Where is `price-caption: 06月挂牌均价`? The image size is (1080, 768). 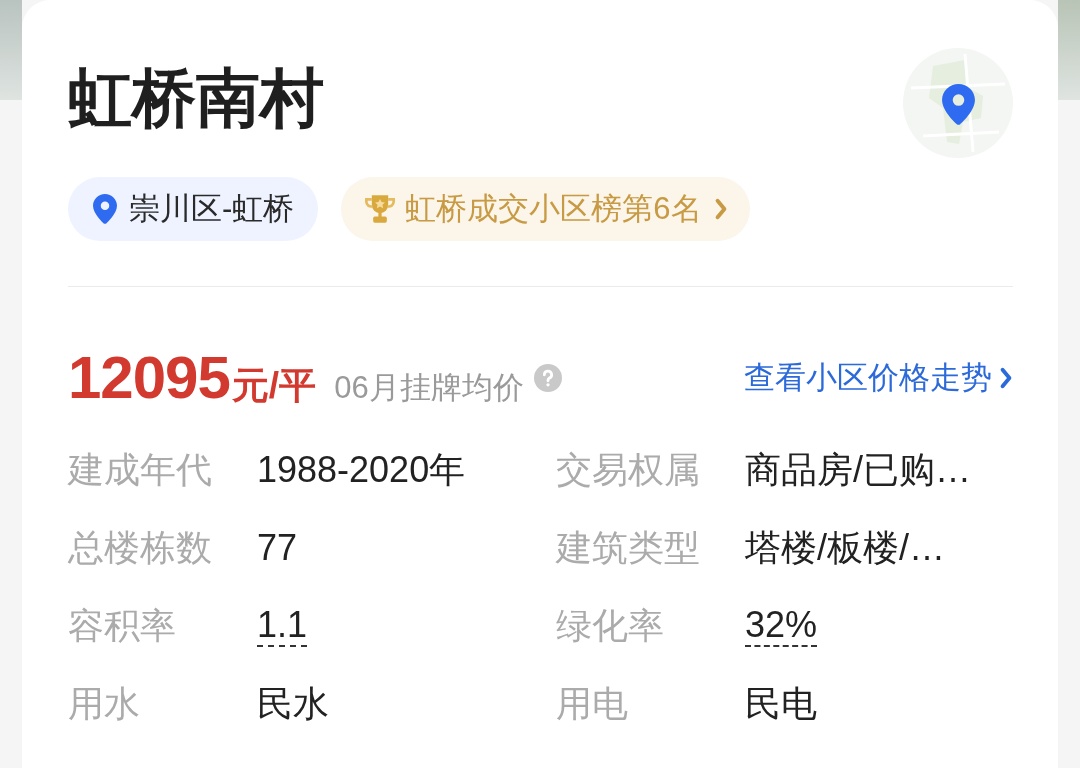
price-caption: 06月挂牌均价 is located at coordinates (429, 387).